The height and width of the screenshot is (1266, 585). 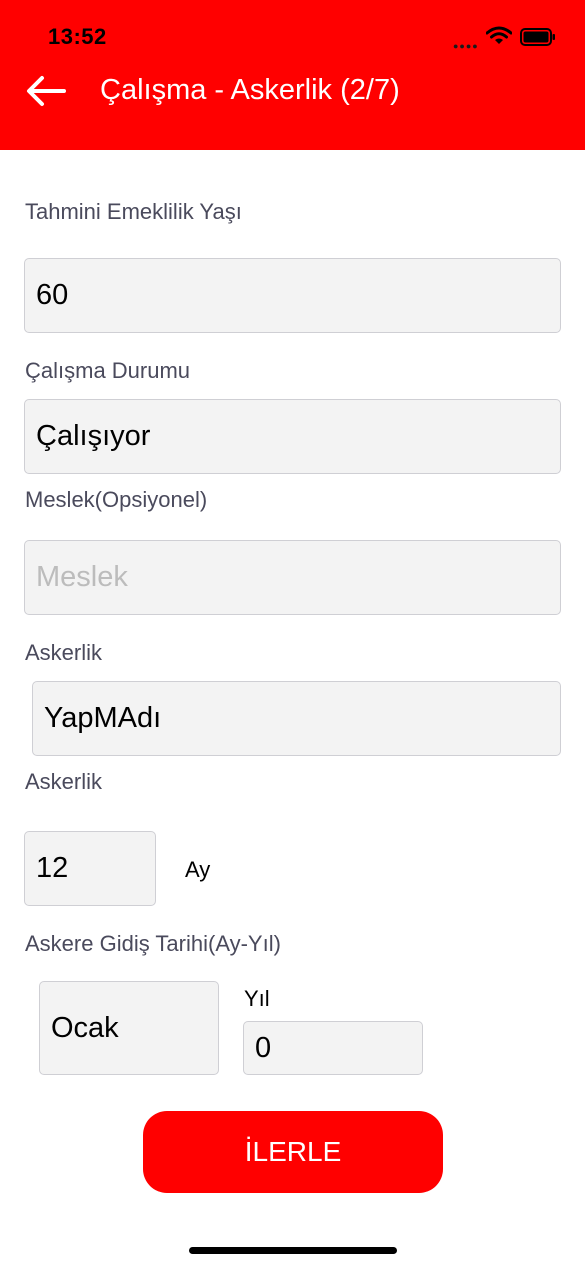 What do you see at coordinates (64, 781) in the screenshot?
I see `military-duration-label: Askerlik` at bounding box center [64, 781].